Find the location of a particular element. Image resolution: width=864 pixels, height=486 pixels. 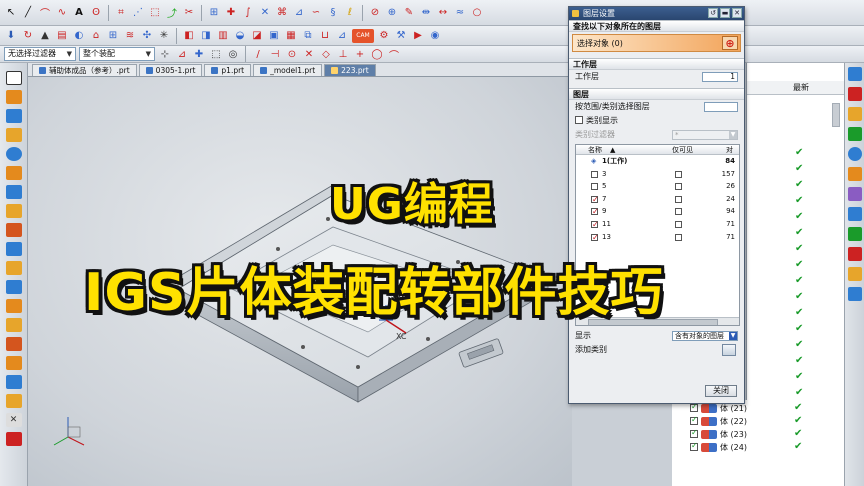

roles-icon is located at coordinates (854, 254).